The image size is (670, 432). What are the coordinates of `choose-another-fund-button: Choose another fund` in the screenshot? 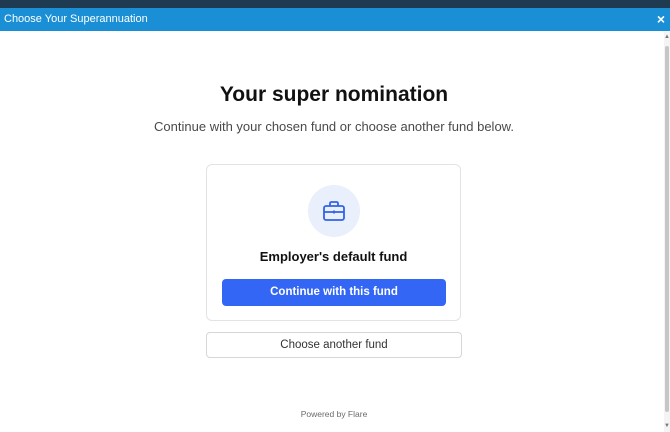 It's located at (334, 345).